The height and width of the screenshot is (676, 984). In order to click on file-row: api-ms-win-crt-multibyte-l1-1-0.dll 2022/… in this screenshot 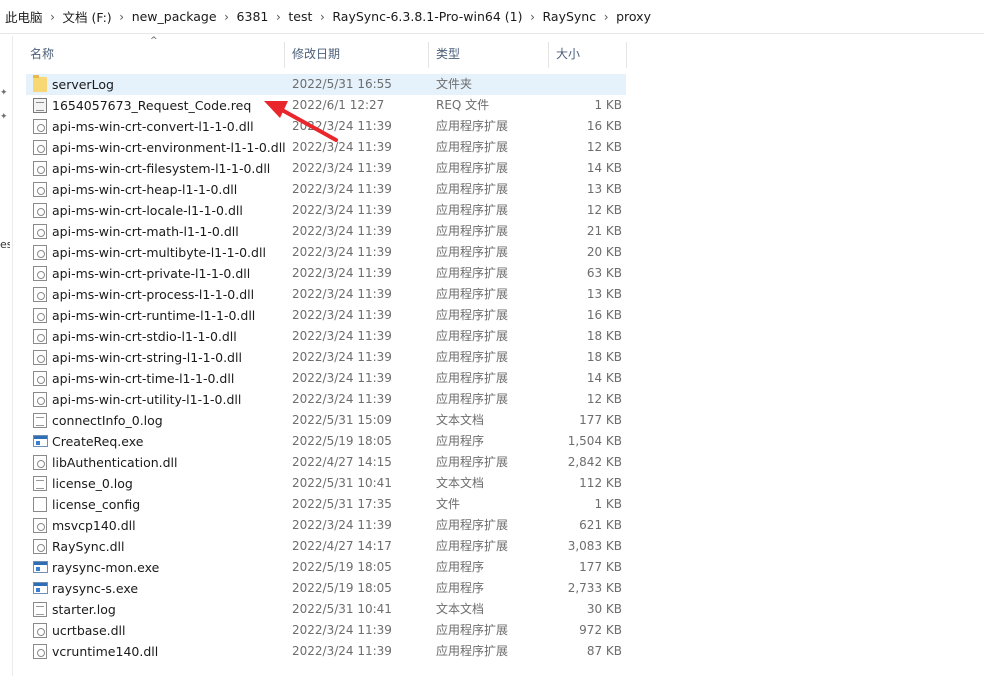, I will do `click(326, 252)`.